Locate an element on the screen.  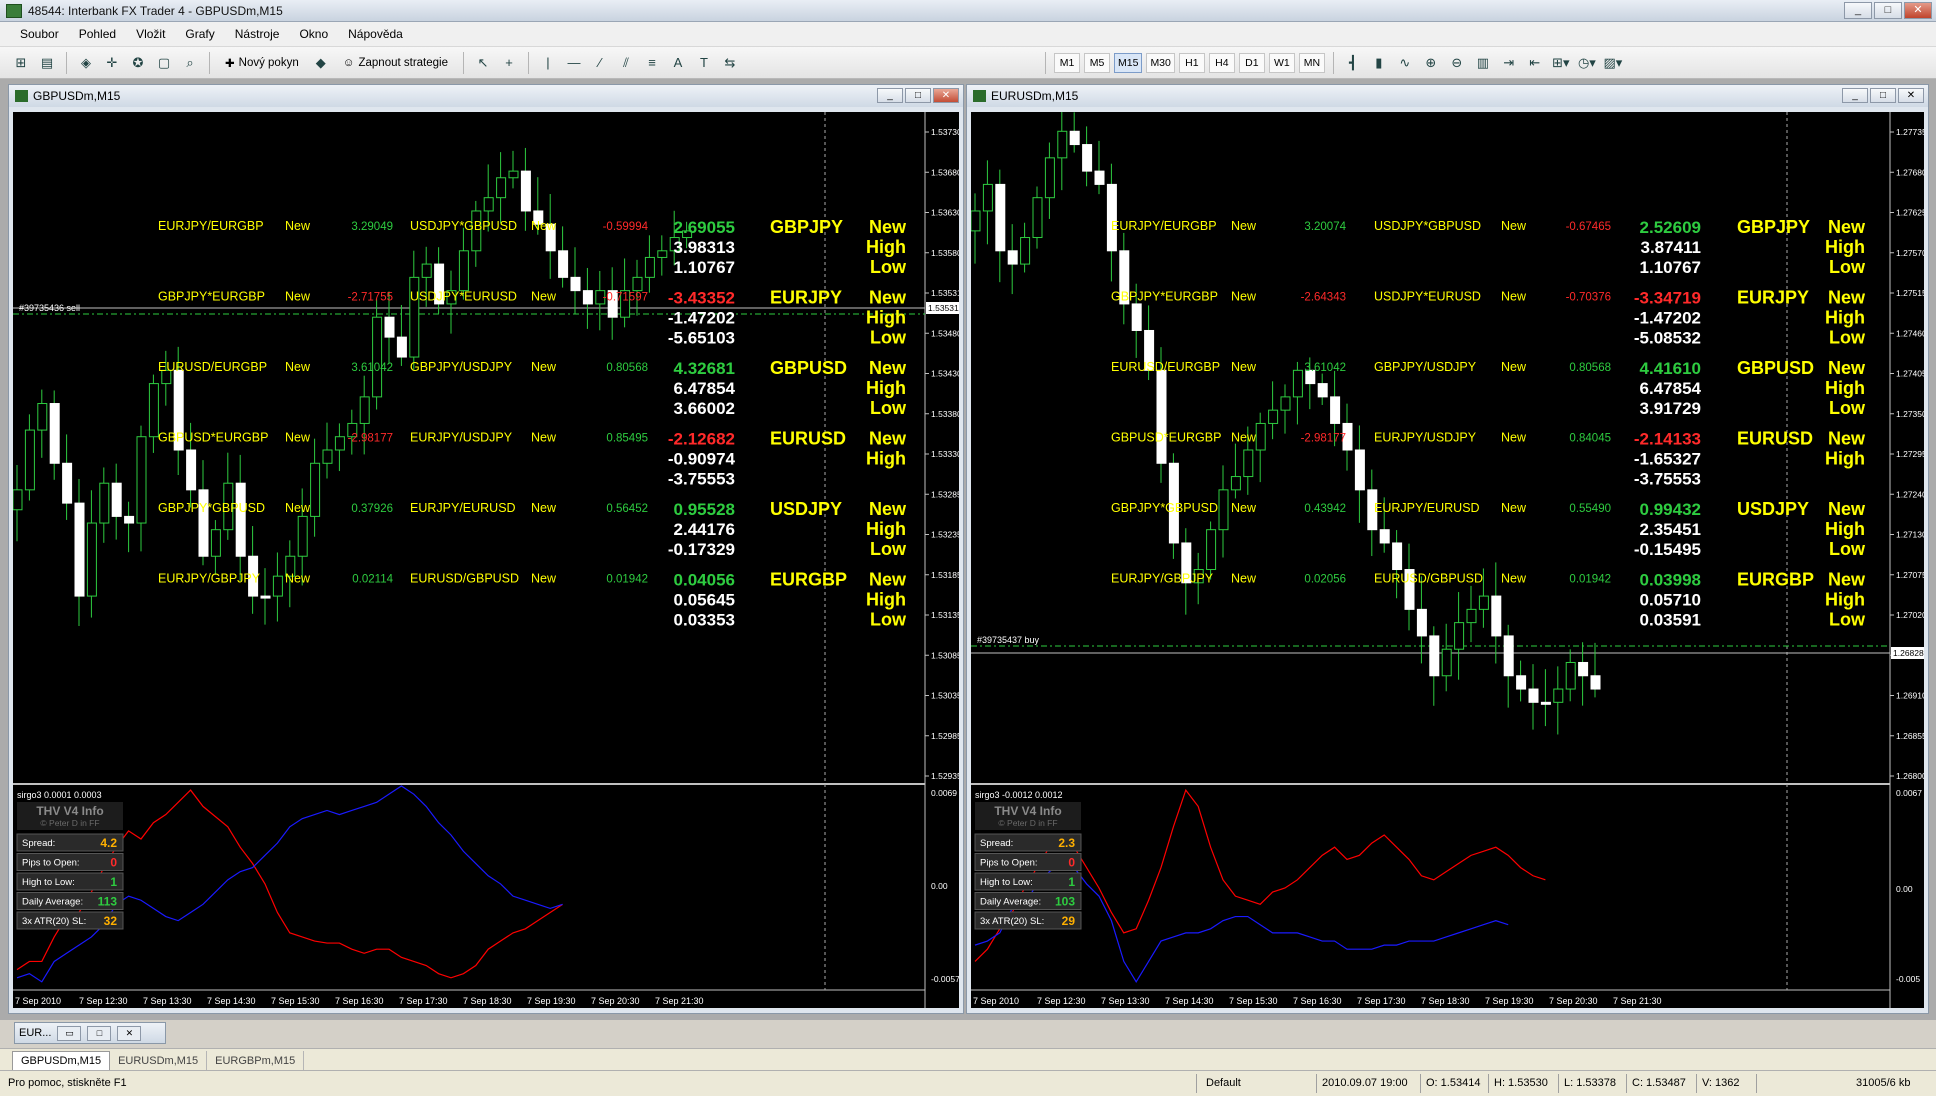
price-tick-label: 1.52935 is located at coordinates (945, 776).